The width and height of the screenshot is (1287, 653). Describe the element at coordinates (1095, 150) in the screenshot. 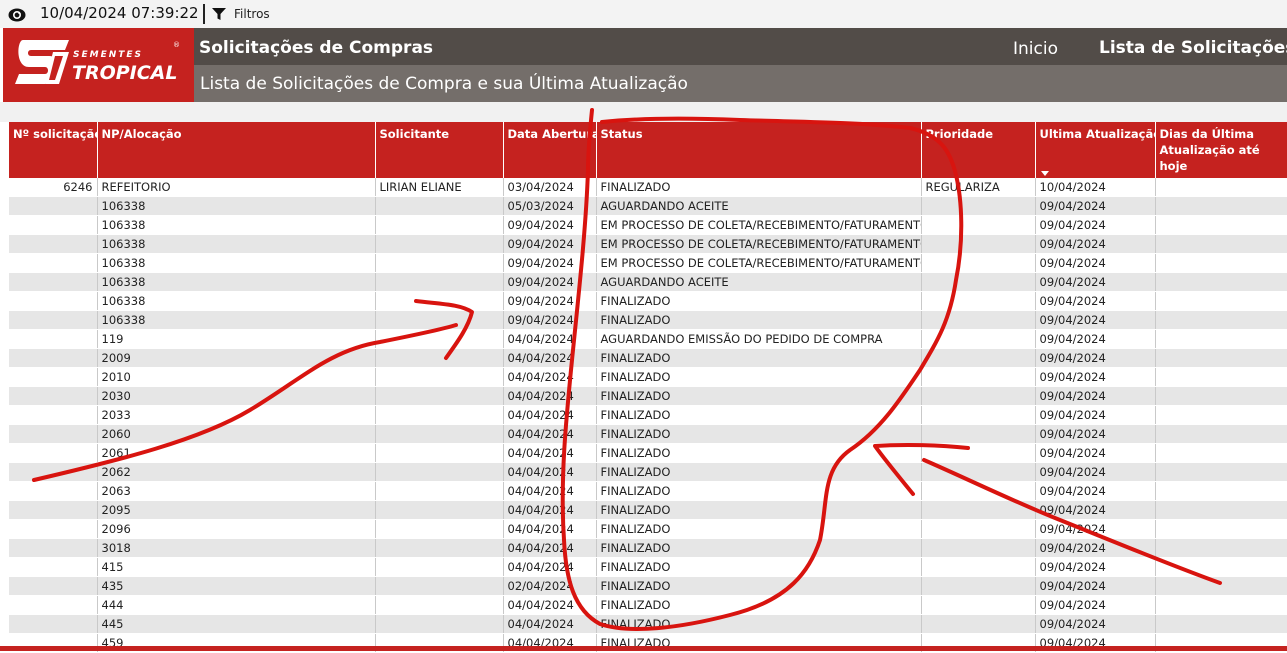

I see `column-header-ultima-atualizacao: Ultima Atualização` at that location.